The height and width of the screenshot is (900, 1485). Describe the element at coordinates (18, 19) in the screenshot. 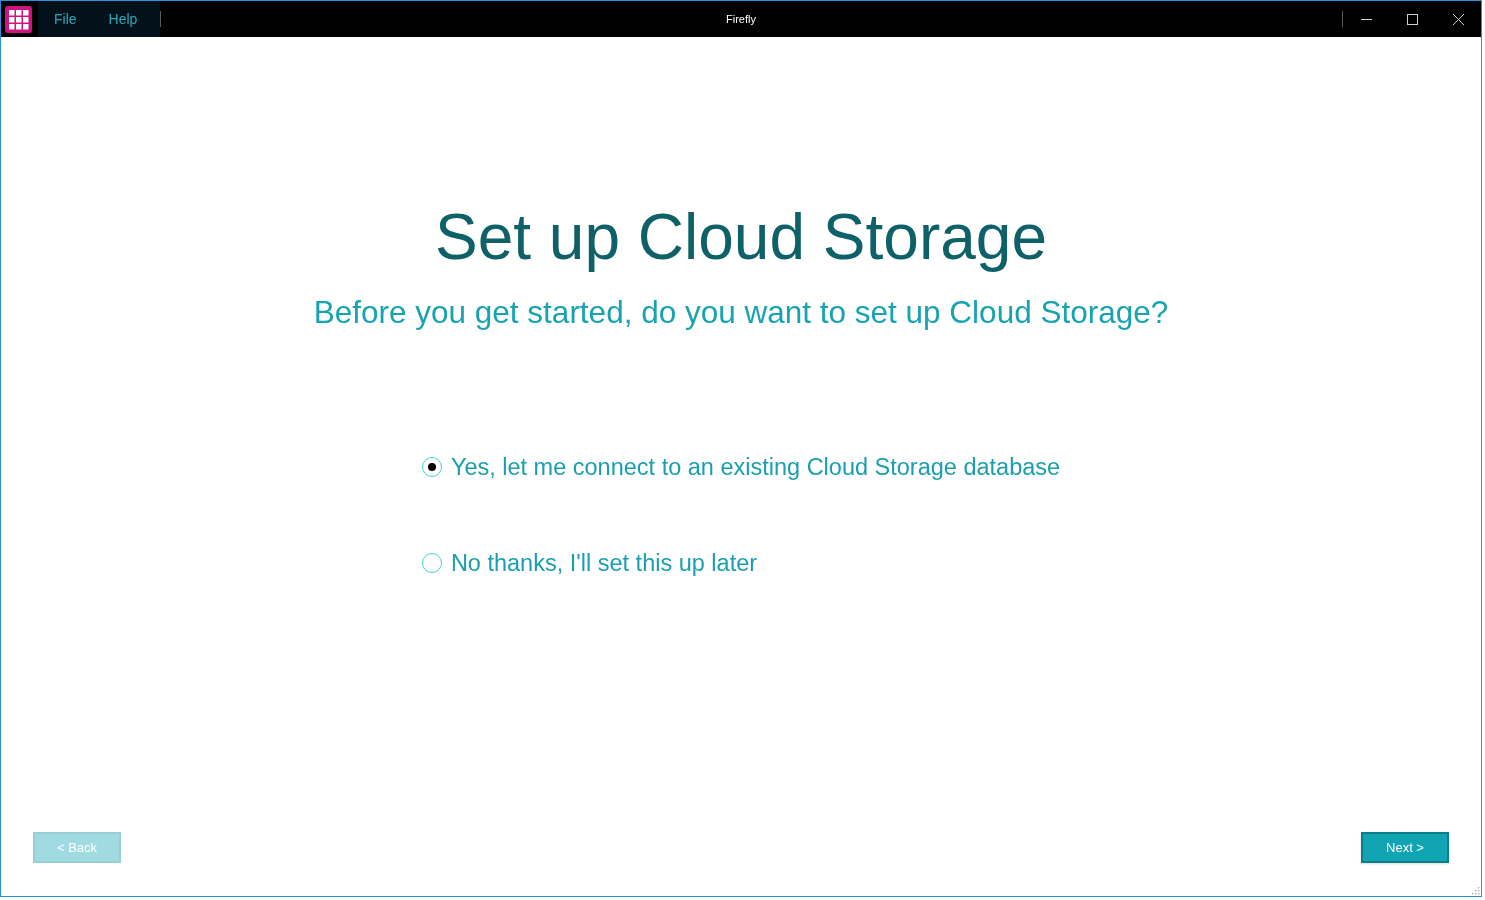

I see `grid-icon` at that location.